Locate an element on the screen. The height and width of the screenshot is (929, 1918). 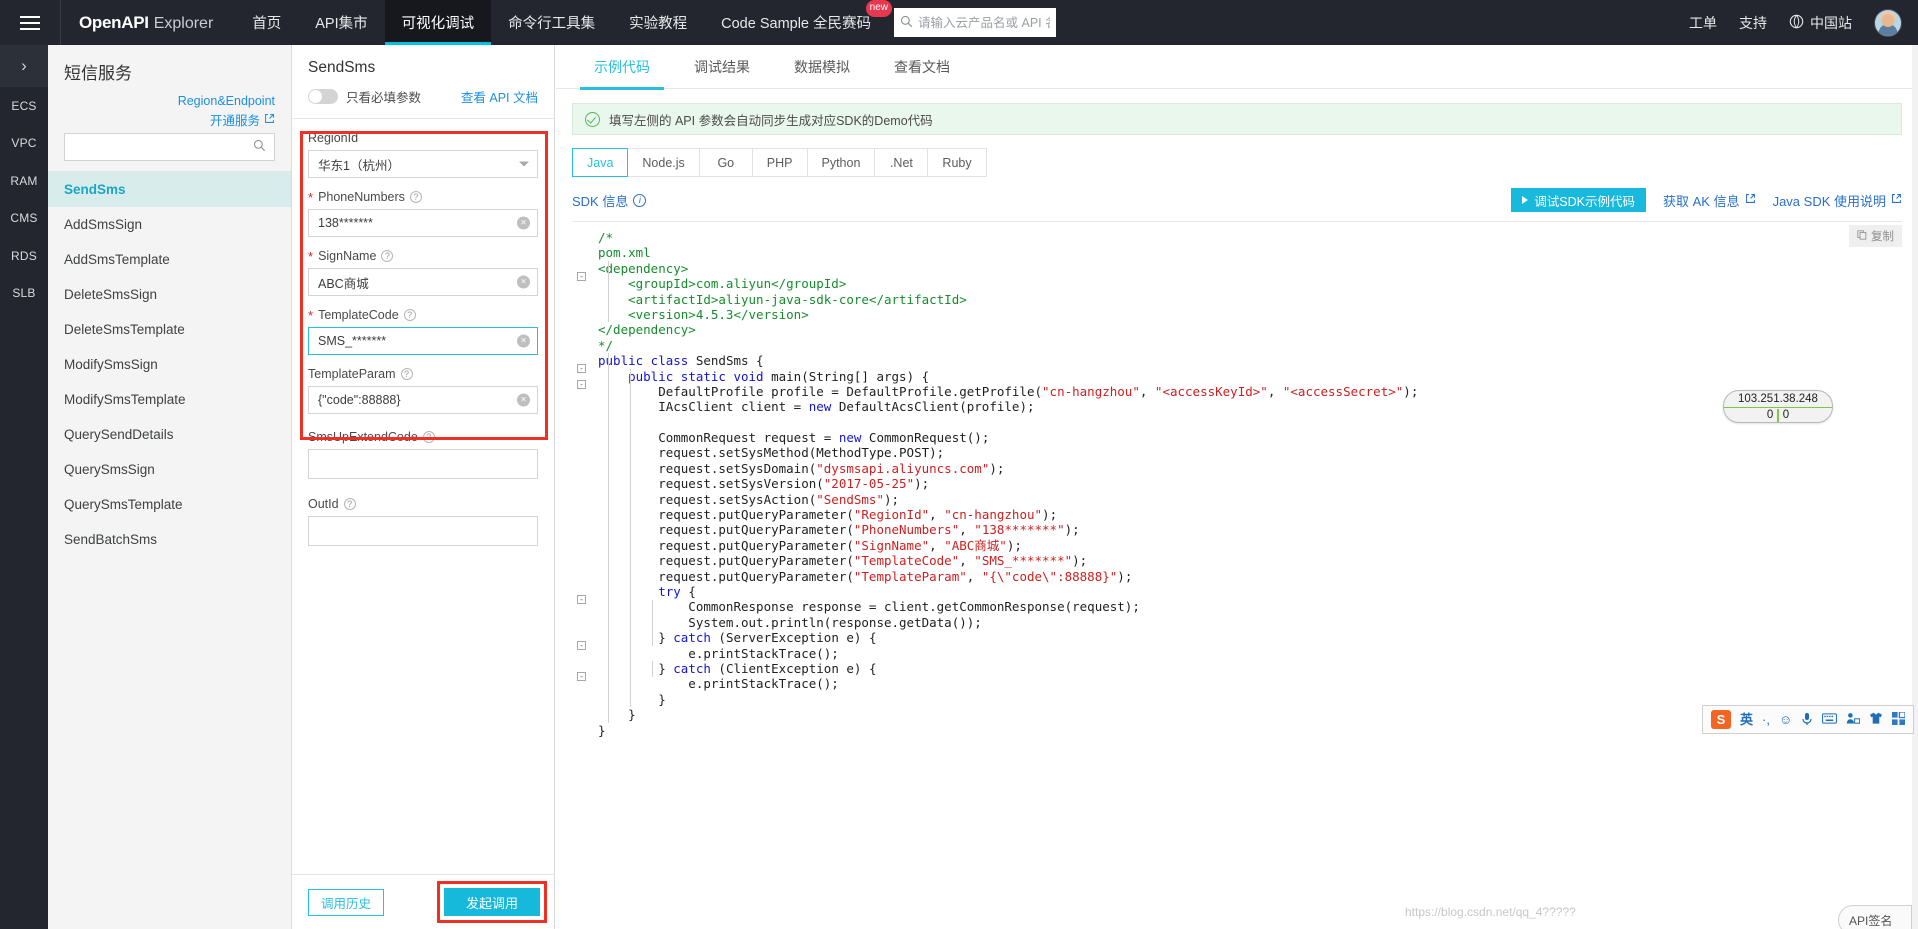
lang-tab-nodejs: Node.js is located at coordinates (664, 162).